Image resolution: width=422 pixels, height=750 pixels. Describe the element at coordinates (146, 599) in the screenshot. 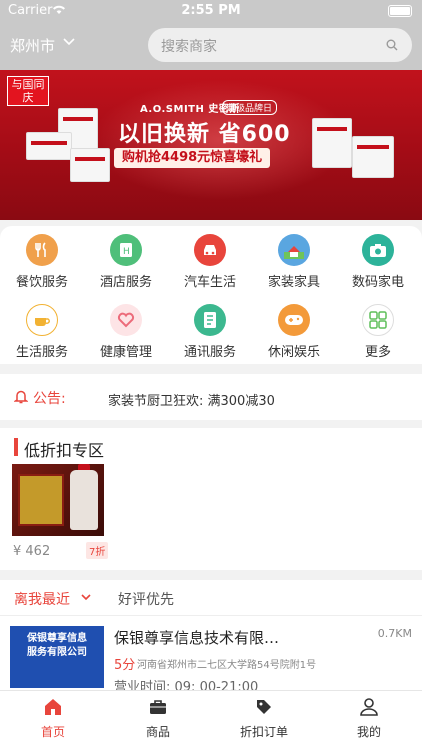

I see `sort-rating: 好评优先` at that location.